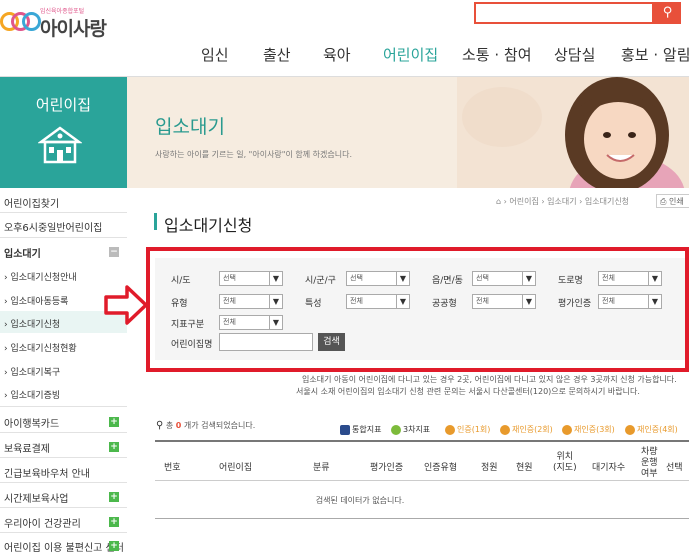 This screenshot has height=554, width=689. Describe the element at coordinates (630, 301) in the screenshot. I see `eval-select: 전체 ▼` at that location.